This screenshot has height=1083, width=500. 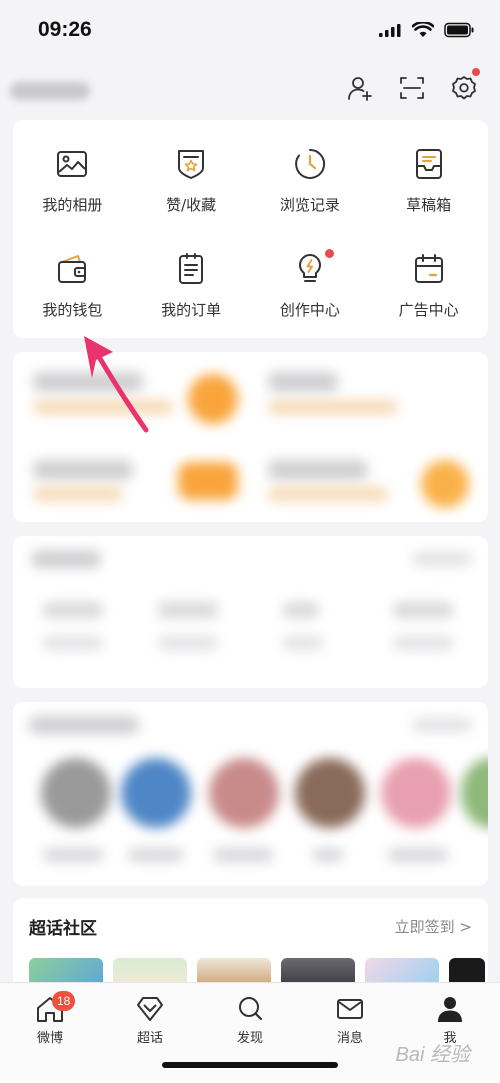 What do you see at coordinates (309, 268) in the screenshot?
I see `creator-icon` at bounding box center [309, 268].